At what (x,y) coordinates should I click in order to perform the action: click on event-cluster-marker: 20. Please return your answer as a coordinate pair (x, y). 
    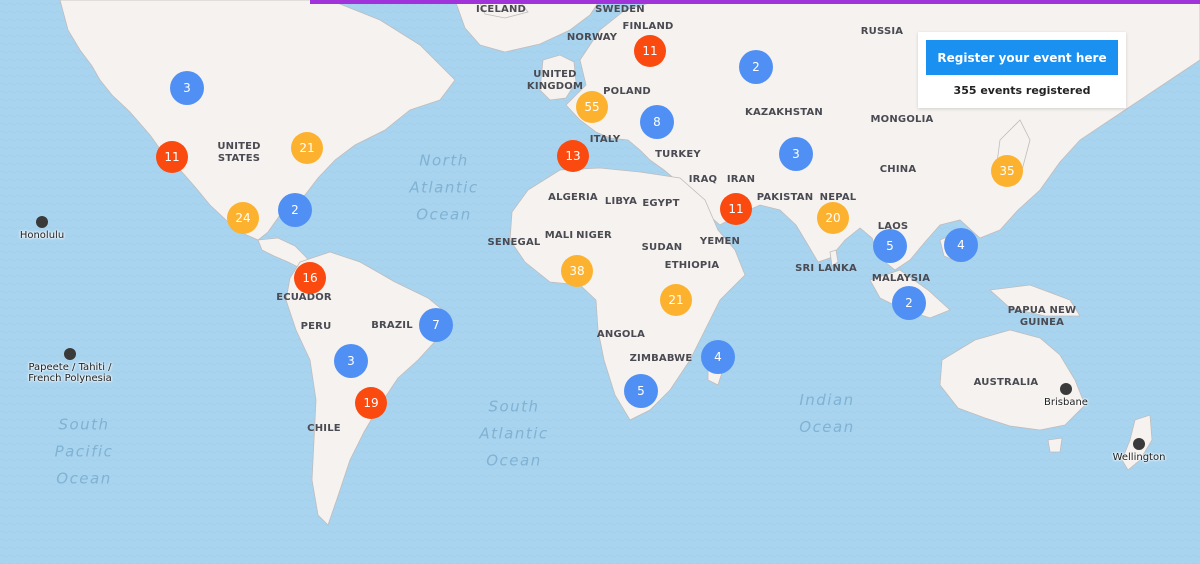
    Looking at the image, I should click on (833, 218).